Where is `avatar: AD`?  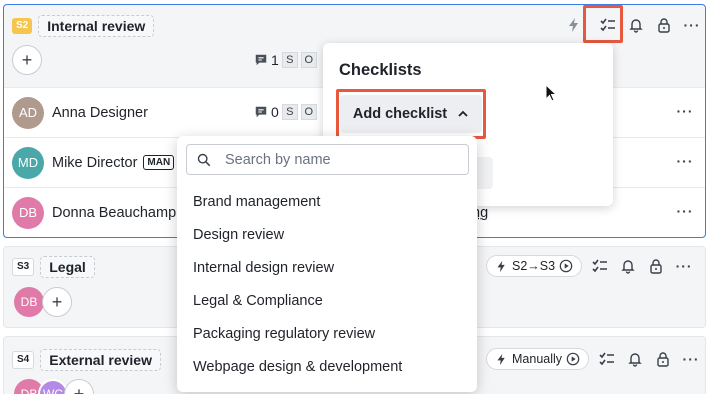
avatar: AD is located at coordinates (28, 112).